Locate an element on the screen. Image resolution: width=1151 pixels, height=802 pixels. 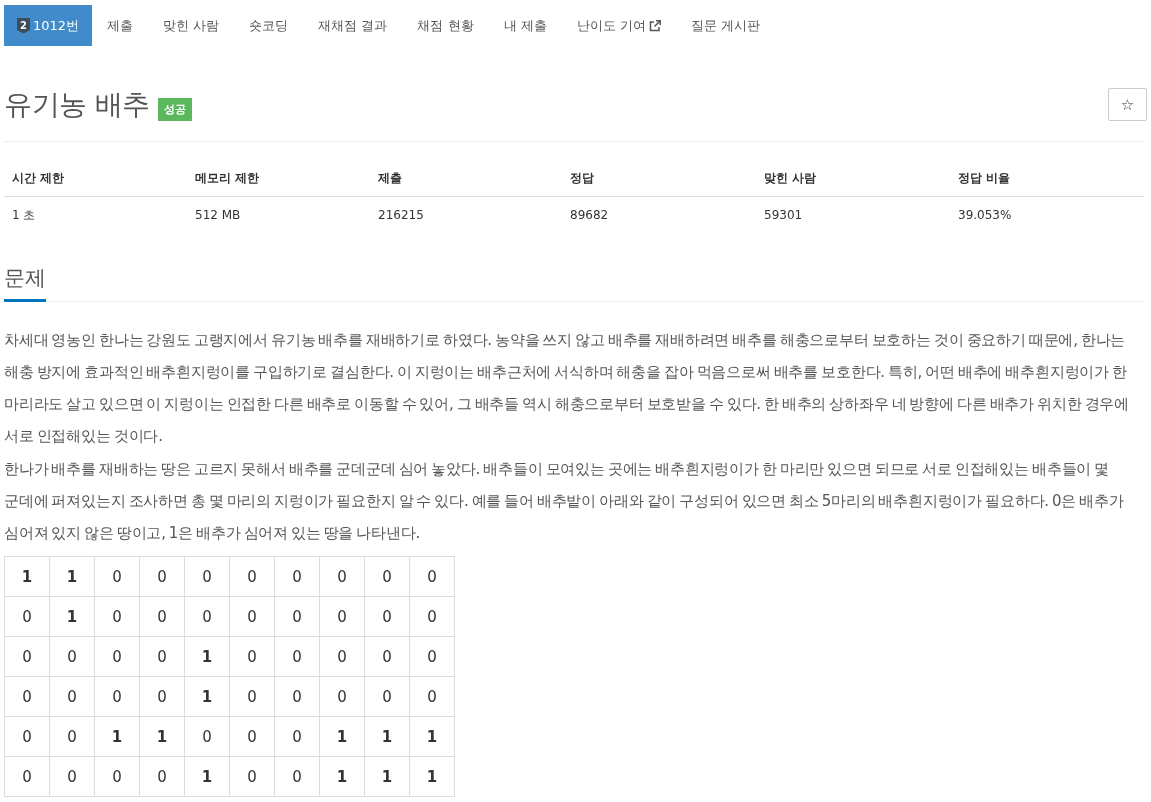
column-header: 정답 비율 is located at coordinates (1047, 178).